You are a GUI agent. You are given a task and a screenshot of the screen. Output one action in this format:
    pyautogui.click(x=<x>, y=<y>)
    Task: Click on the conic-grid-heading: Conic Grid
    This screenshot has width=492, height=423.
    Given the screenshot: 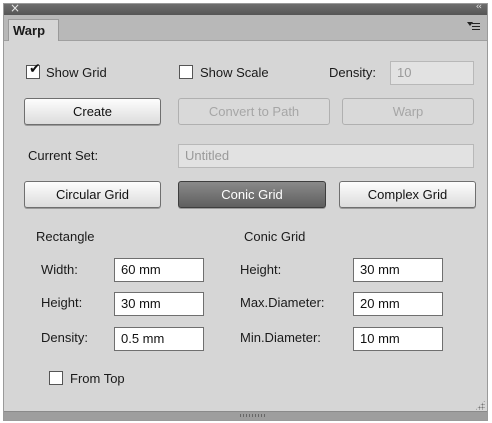 What is the action you would take?
    pyautogui.click(x=275, y=236)
    